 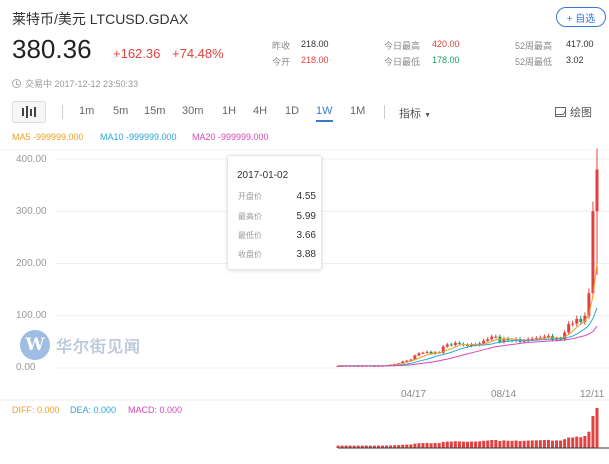 What do you see at coordinates (36, 410) in the screenshot?
I see `macd-diff-legend: DIFF: 0.000` at bounding box center [36, 410].